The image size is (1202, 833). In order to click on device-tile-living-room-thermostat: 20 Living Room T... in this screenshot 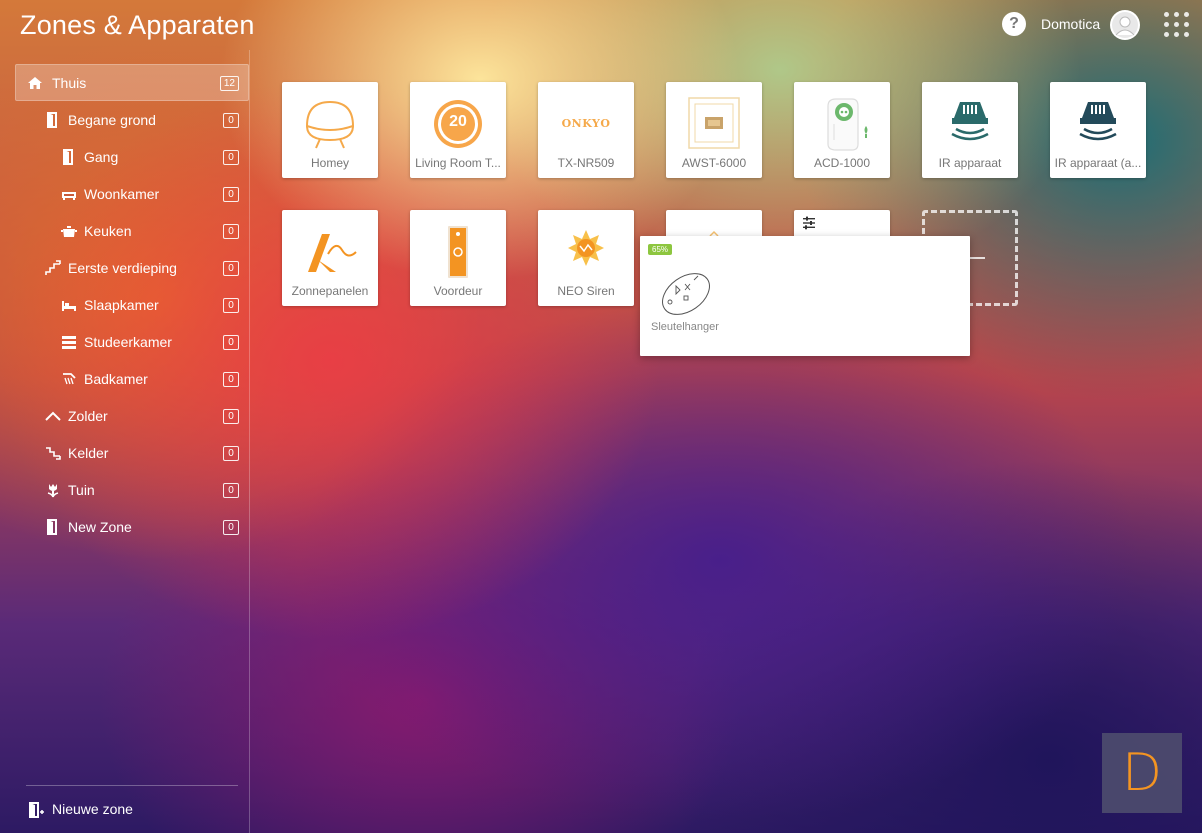, I will do `click(458, 130)`.